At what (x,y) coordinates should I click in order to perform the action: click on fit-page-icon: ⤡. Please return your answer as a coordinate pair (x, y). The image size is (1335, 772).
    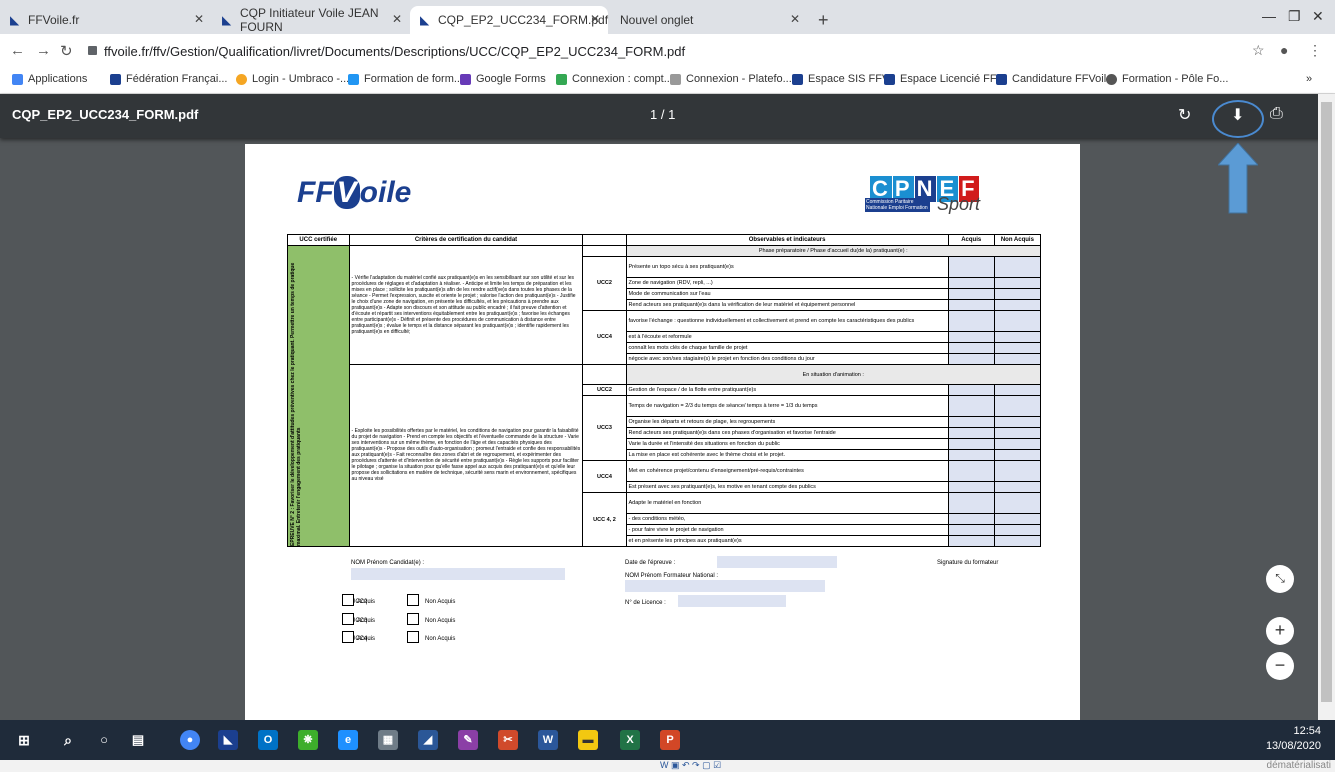
    Looking at the image, I should click on (1280, 579).